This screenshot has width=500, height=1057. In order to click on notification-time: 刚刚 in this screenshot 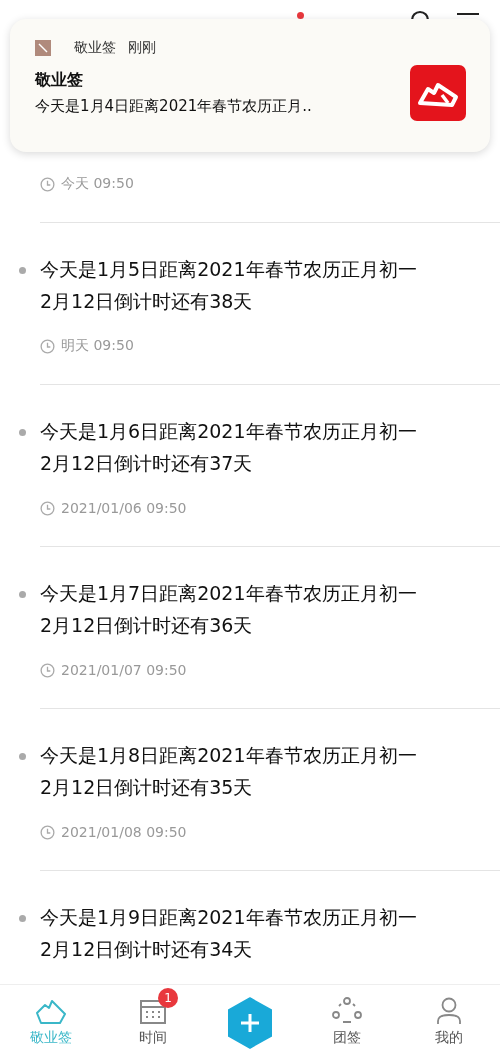, I will do `click(142, 48)`.